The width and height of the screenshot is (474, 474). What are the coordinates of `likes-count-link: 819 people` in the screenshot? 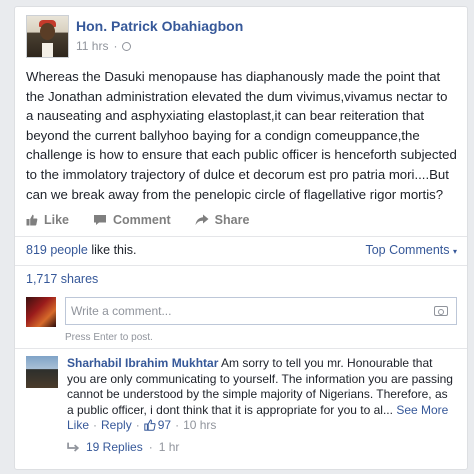 It's located at (57, 250).